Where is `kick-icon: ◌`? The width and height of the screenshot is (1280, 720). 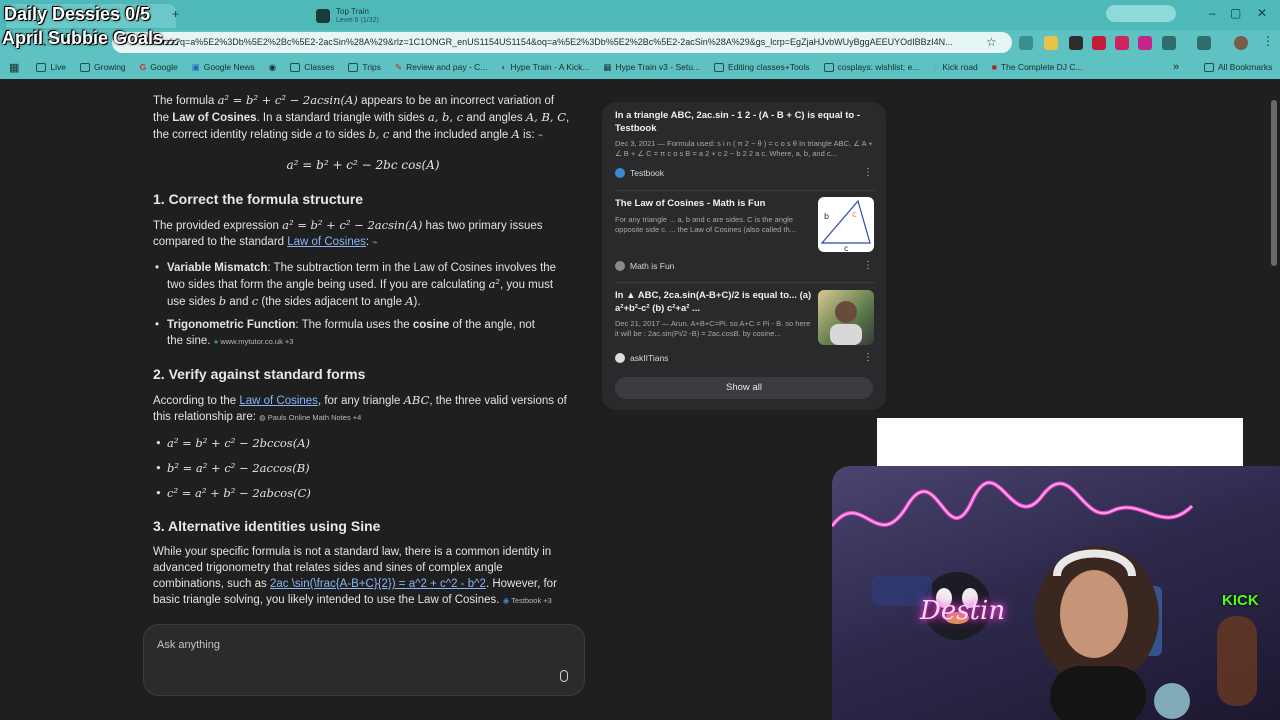
kick-icon: ◌ is located at coordinates (936, 67).